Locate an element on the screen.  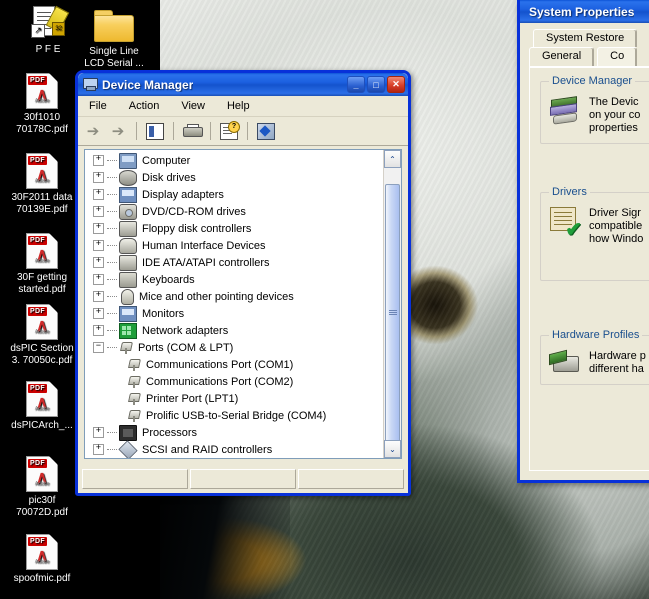
desktop-icon-label: pic30f 70072D.pdf is located at coordinates (42, 506).